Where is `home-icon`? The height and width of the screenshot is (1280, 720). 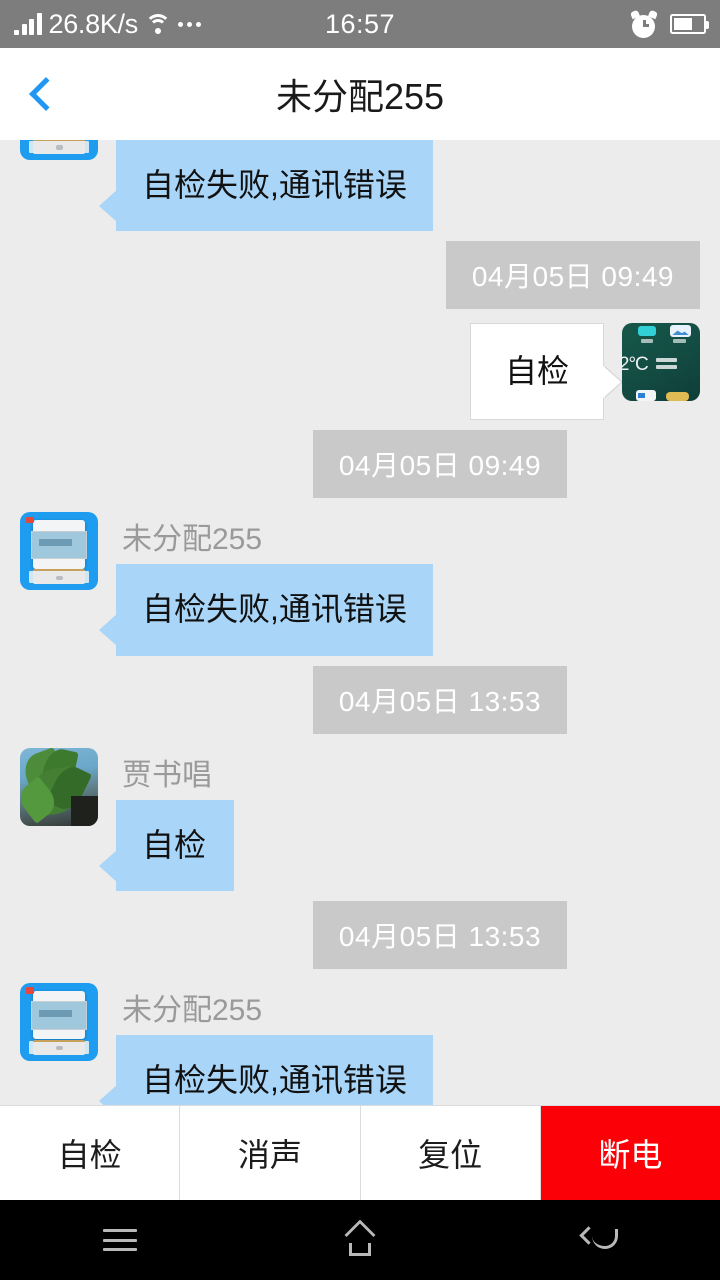
home-icon is located at coordinates (360, 1237).